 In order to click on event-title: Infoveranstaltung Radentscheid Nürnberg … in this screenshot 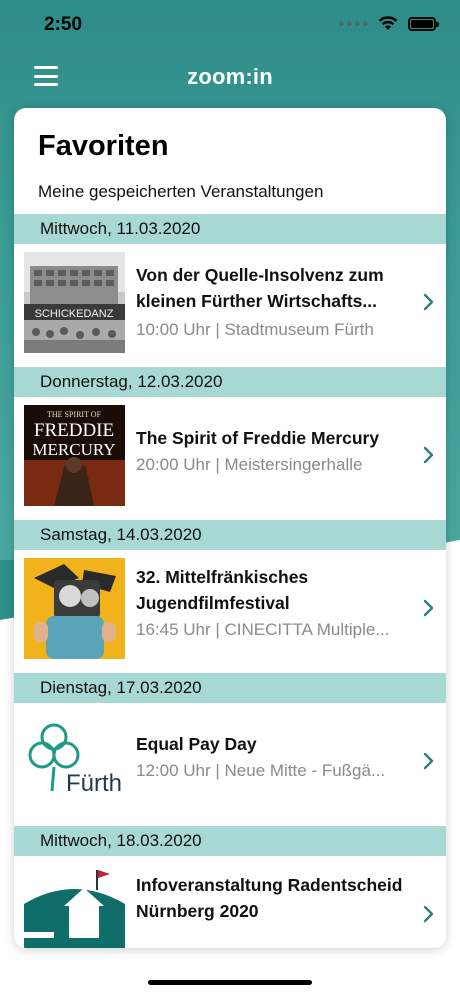, I will do `click(269, 898)`.